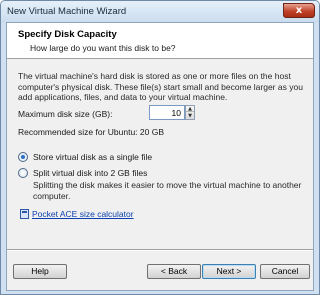  Describe the element at coordinates (167, 112) in the screenshot. I see `disk-size-input` at that location.